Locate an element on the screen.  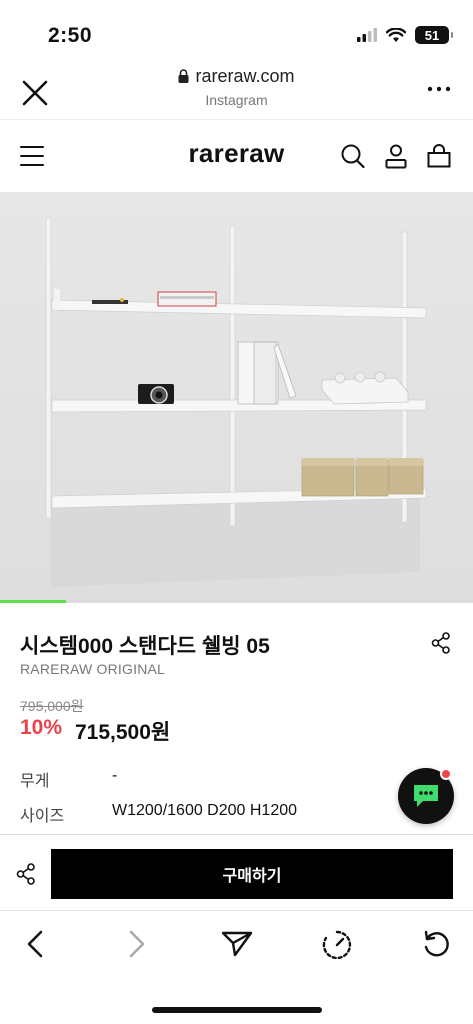
home-indicator is located at coordinates (237, 1010).